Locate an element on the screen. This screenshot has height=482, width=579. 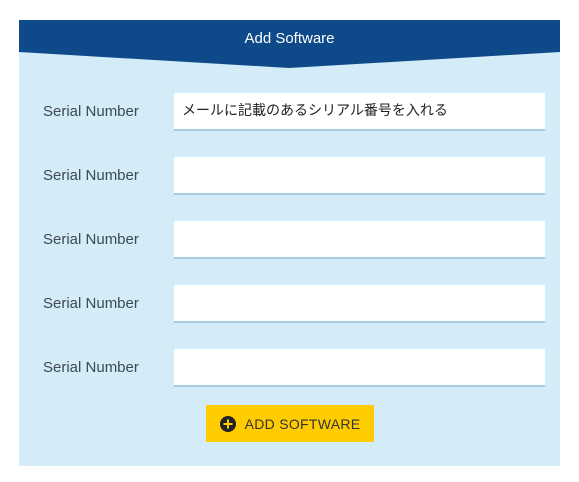
serial-number-label-4: Serial Number is located at coordinates (91, 303).